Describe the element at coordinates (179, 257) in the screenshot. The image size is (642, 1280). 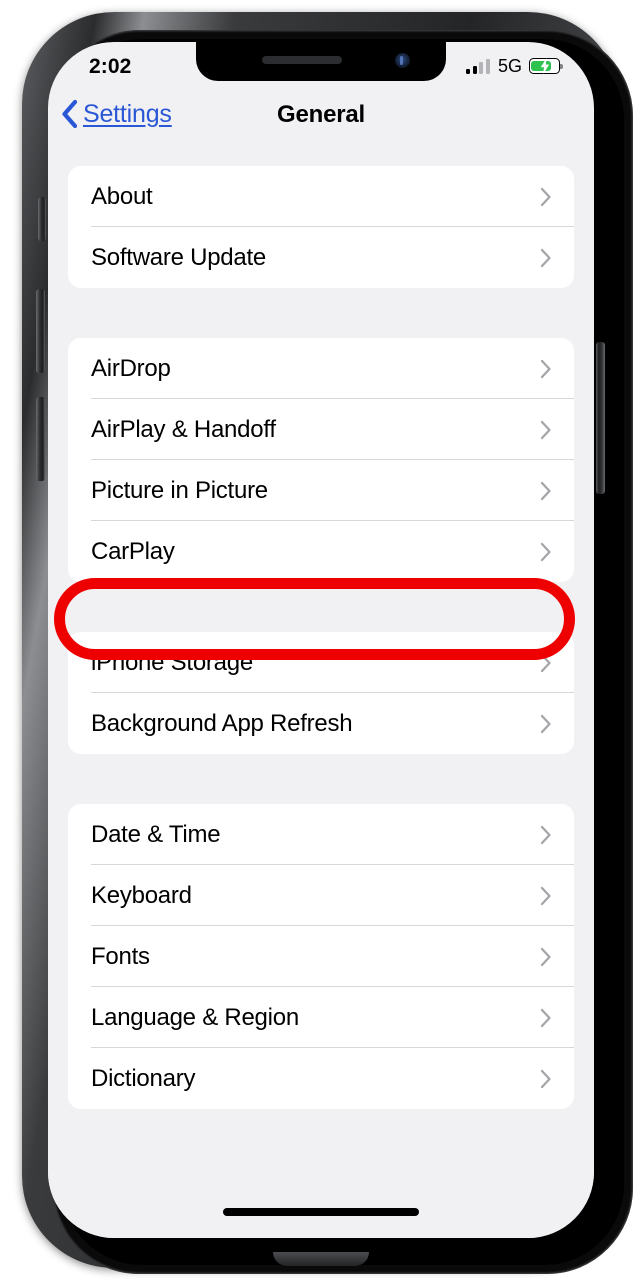
I see `settings-row-label: Software Update` at that location.